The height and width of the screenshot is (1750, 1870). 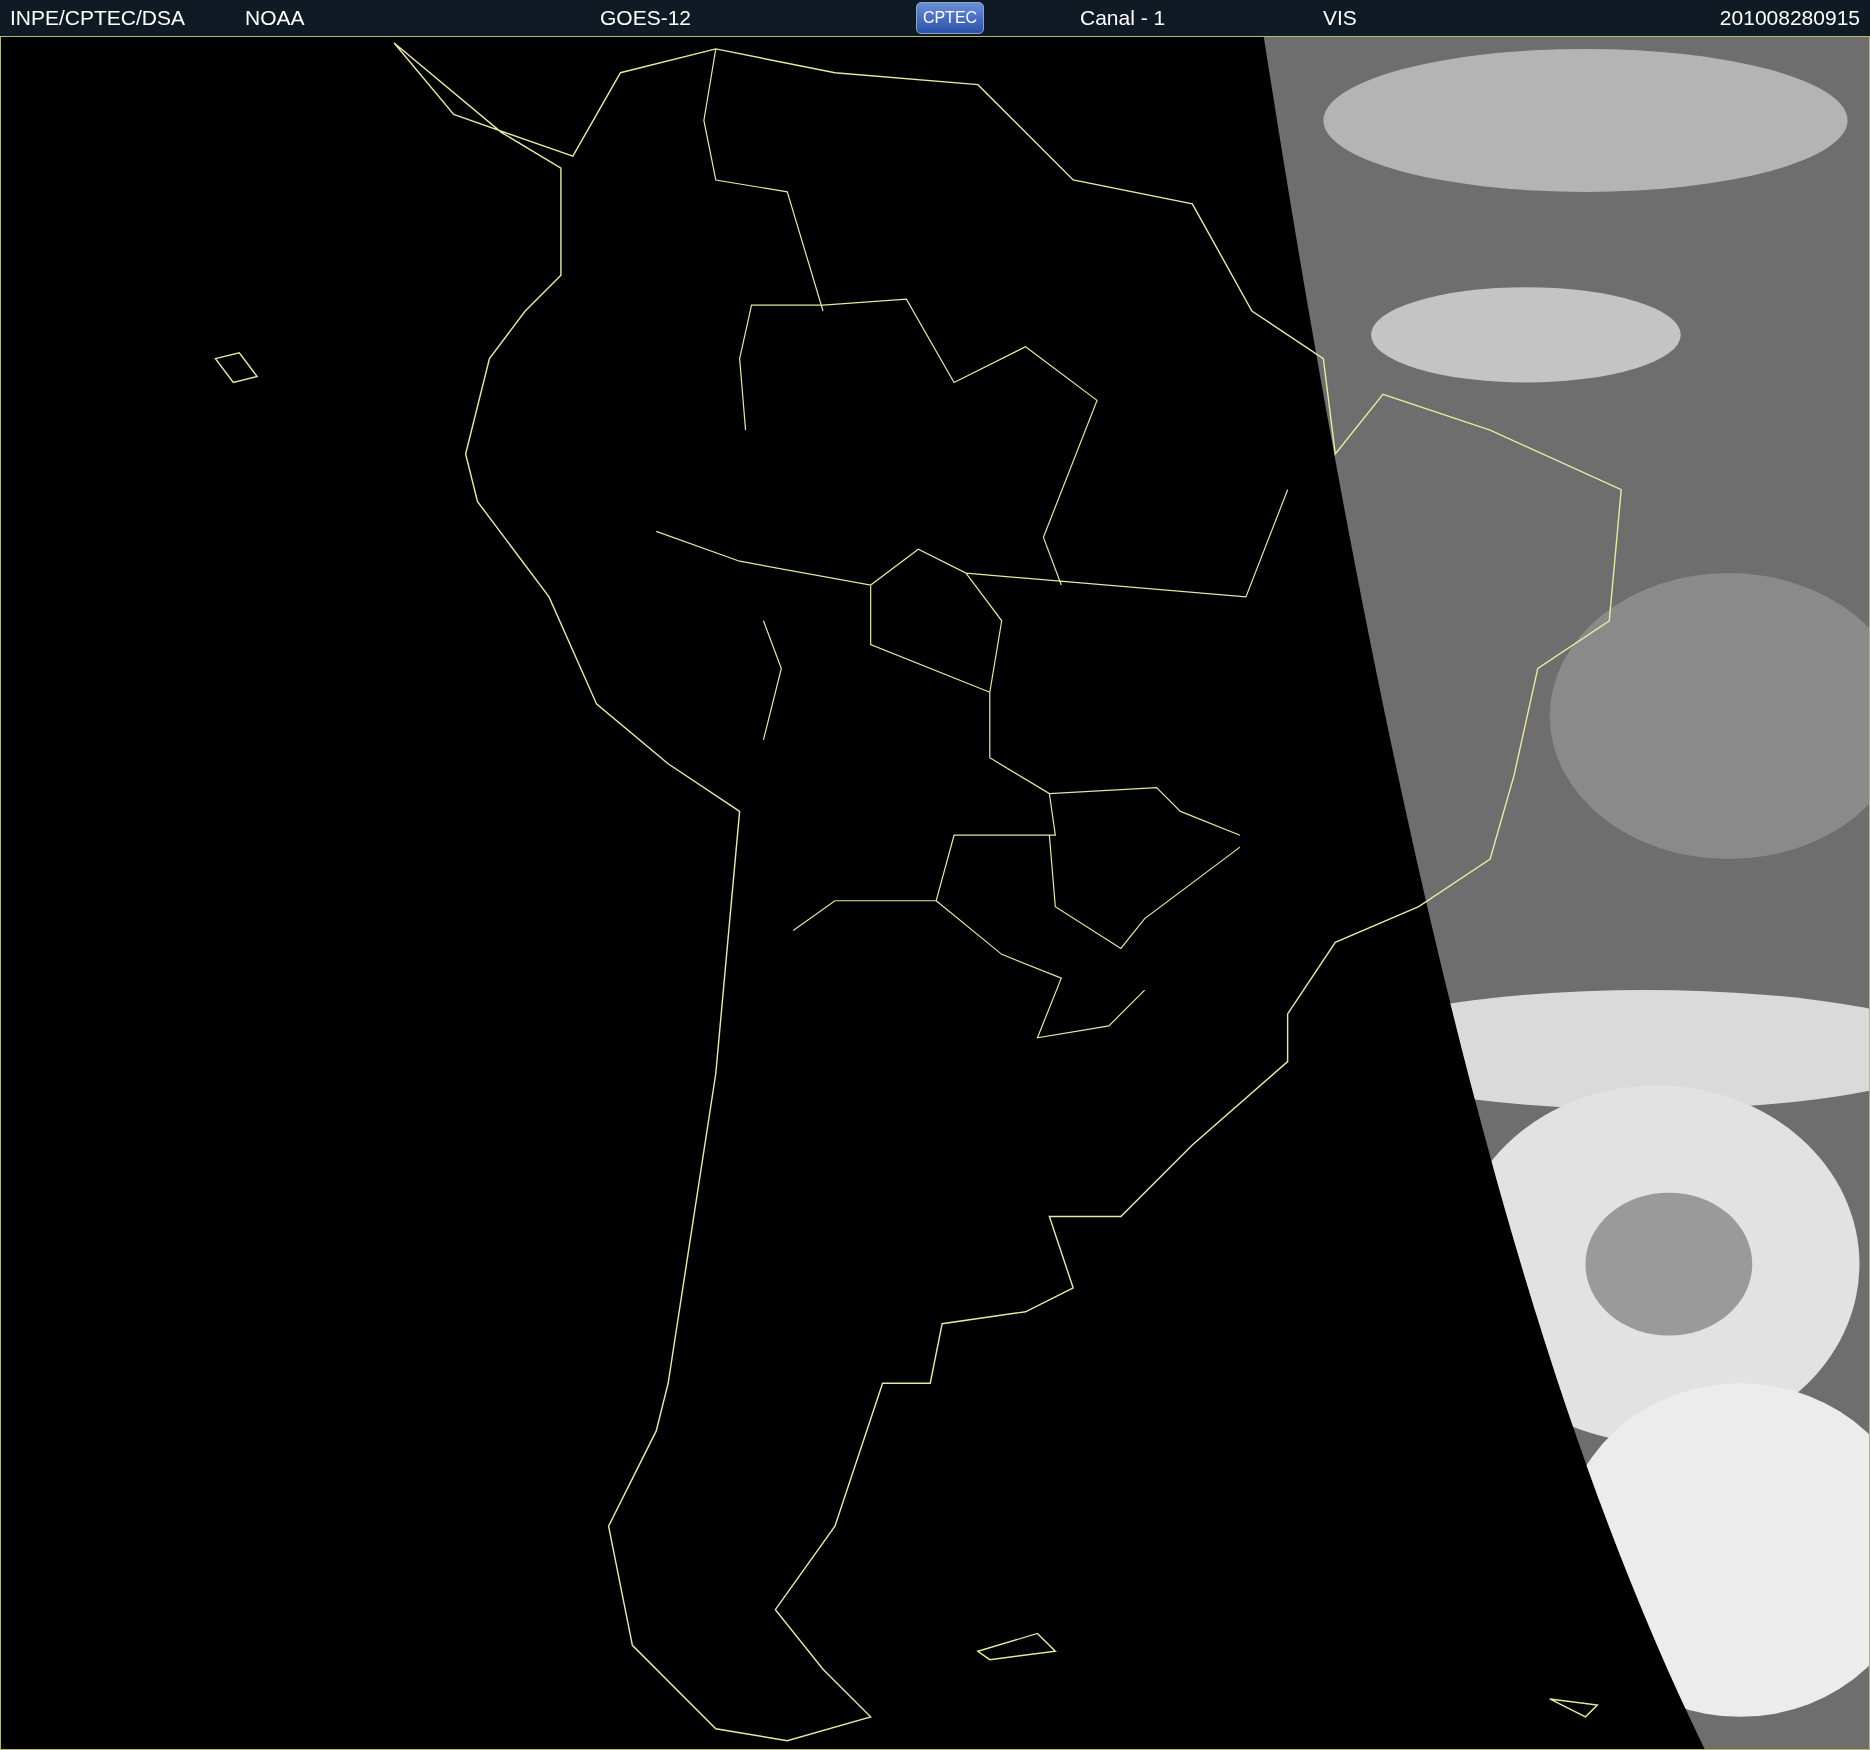 What do you see at coordinates (98, 18) in the screenshot?
I see `header-label: INPE/CPTEC/DSA` at bounding box center [98, 18].